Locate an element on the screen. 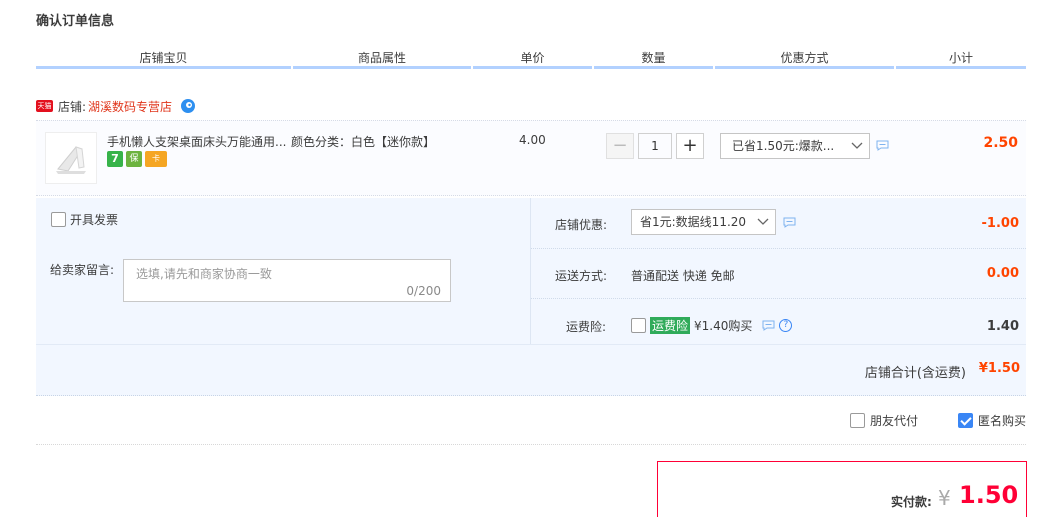  buyer-options-panel: 开具发票 给卖家留言: 选填,请先和商家协商一致 0/200 is located at coordinates (283, 271).